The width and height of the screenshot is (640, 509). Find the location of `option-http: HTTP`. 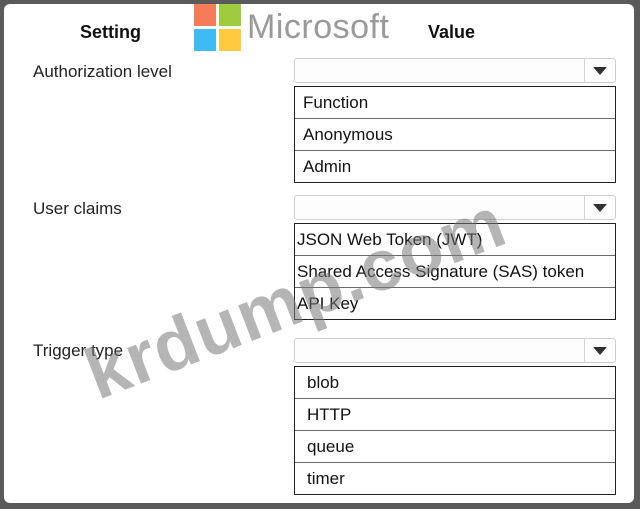

option-http: HTTP is located at coordinates (455, 415).